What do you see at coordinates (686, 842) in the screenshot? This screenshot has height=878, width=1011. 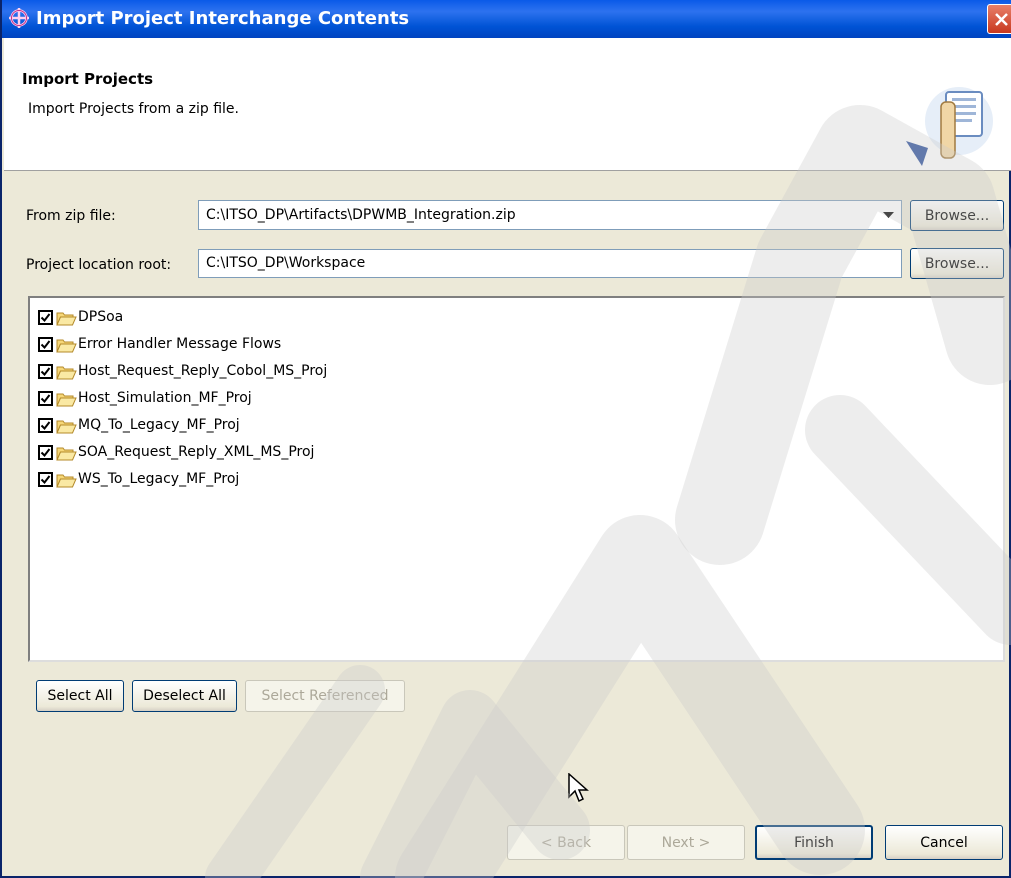 I see `next-button: Next >` at bounding box center [686, 842].